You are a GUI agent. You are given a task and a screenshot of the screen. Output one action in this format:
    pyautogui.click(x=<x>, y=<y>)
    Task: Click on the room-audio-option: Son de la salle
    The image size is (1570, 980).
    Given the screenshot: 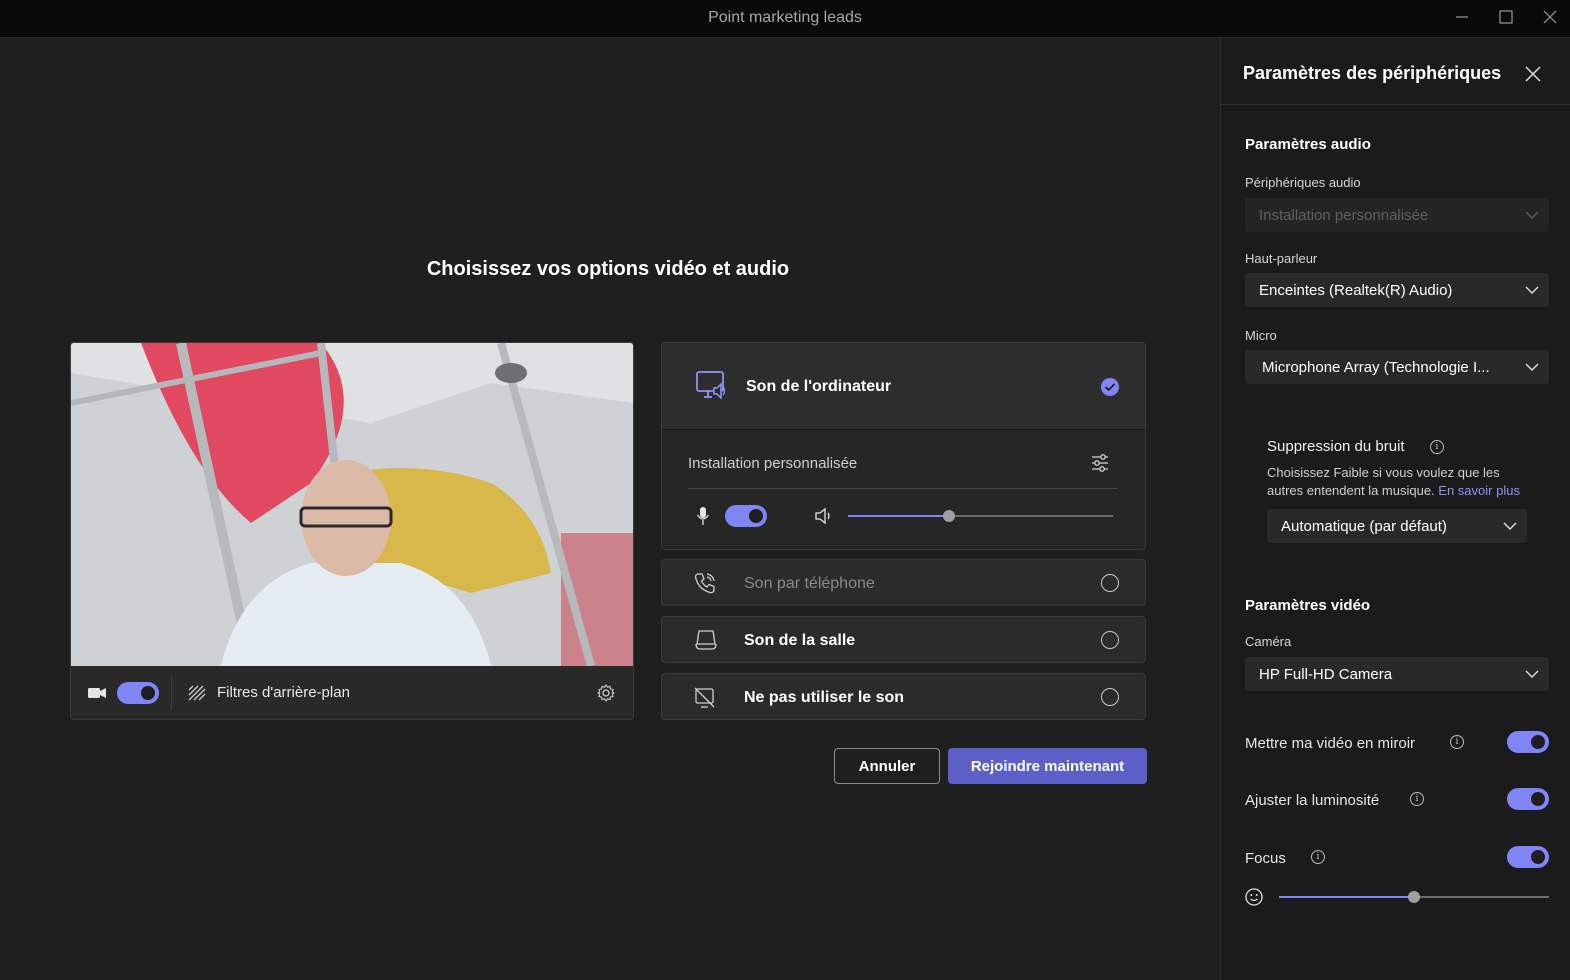 What is the action you would take?
    pyautogui.click(x=903, y=639)
    